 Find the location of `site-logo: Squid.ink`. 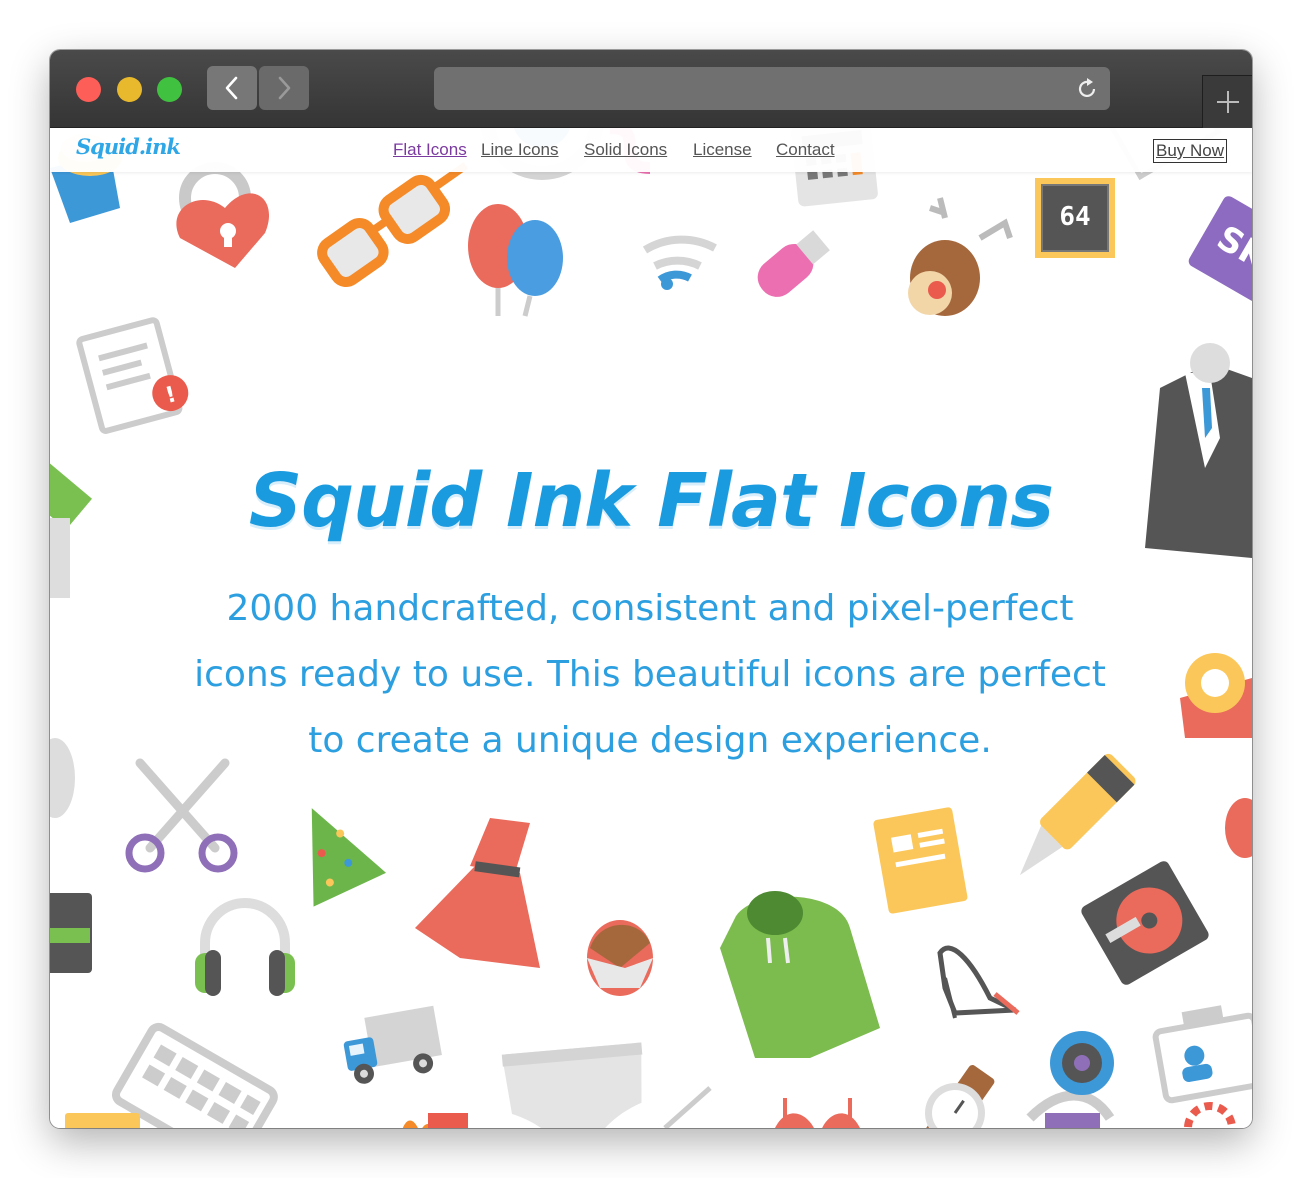

site-logo: Squid.ink is located at coordinates (128, 146).